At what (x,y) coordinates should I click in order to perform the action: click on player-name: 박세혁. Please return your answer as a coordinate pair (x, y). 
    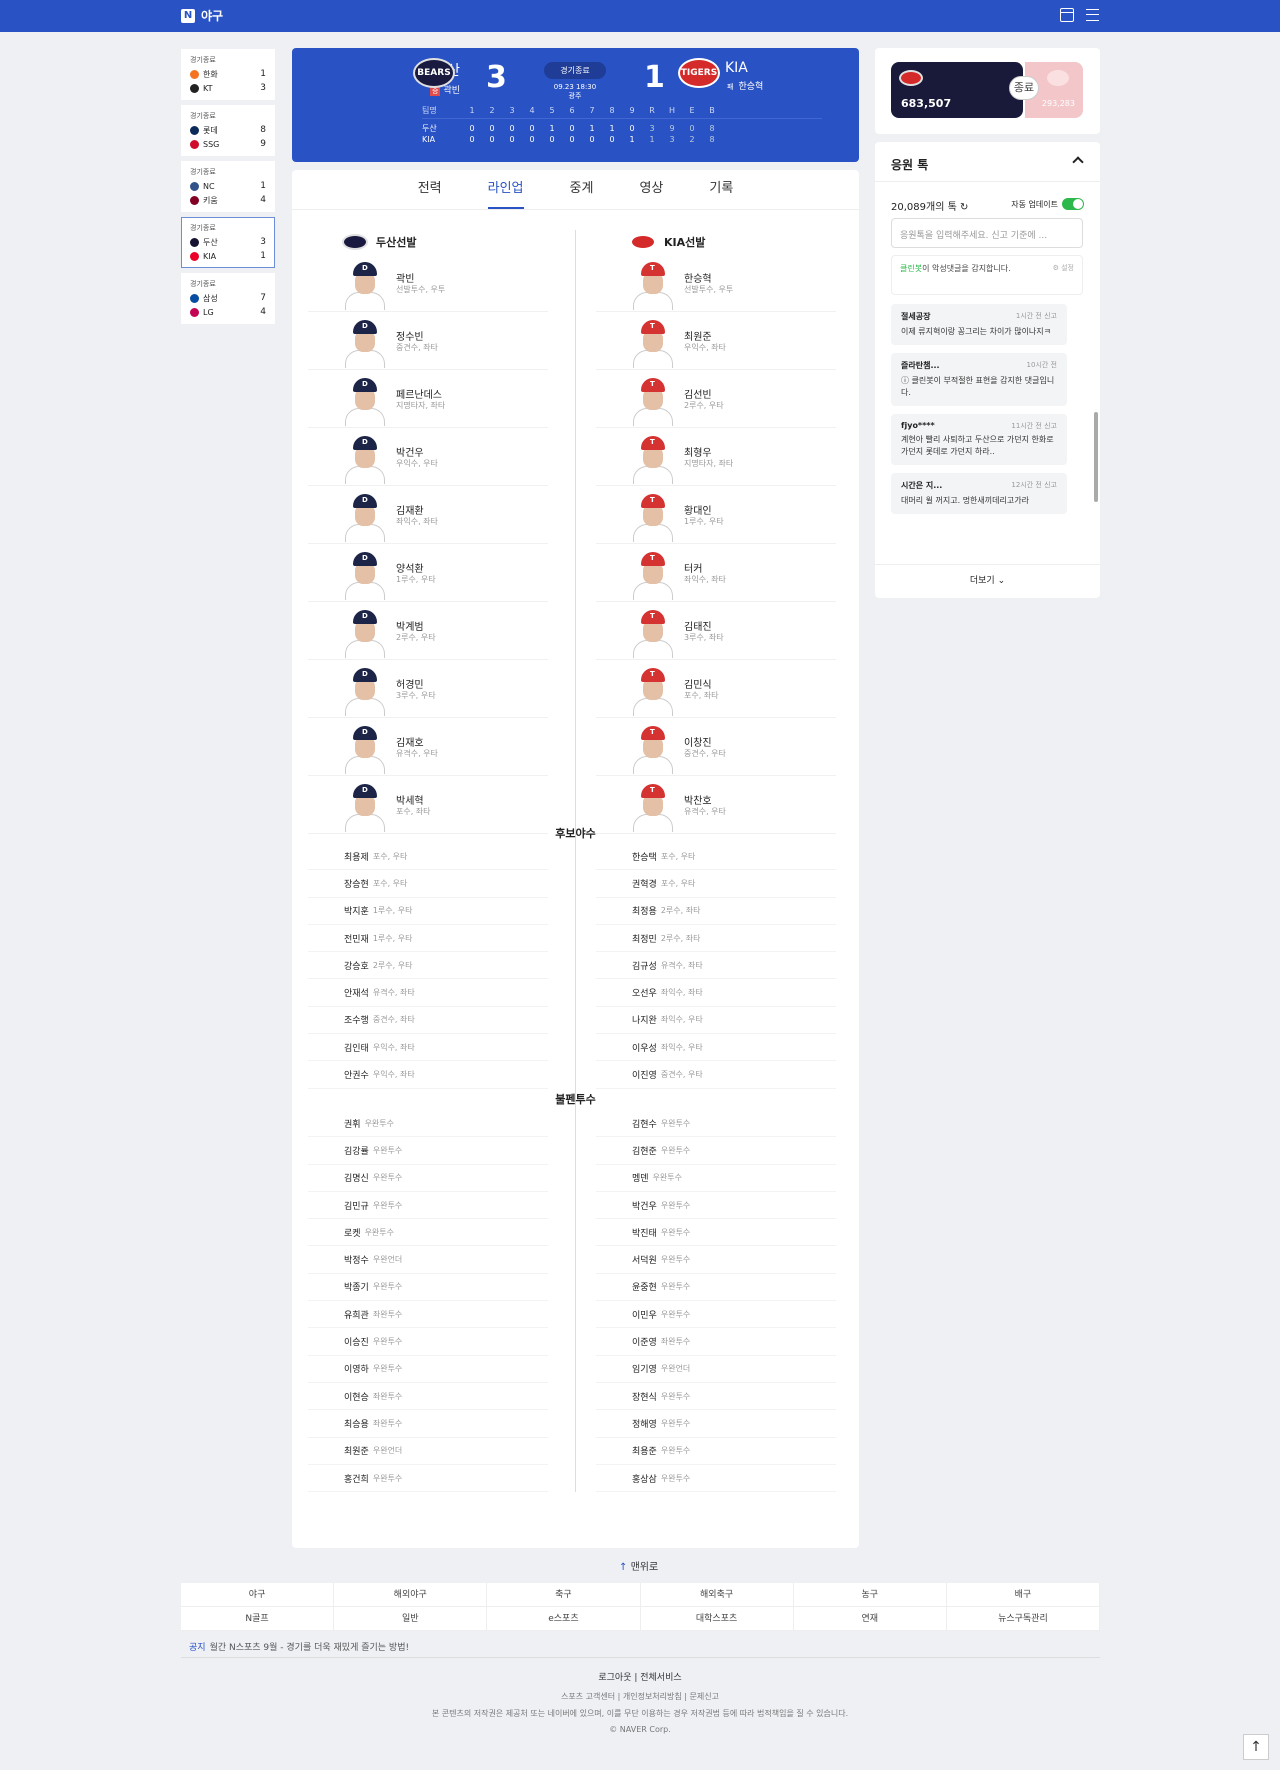
    Looking at the image, I should click on (410, 799).